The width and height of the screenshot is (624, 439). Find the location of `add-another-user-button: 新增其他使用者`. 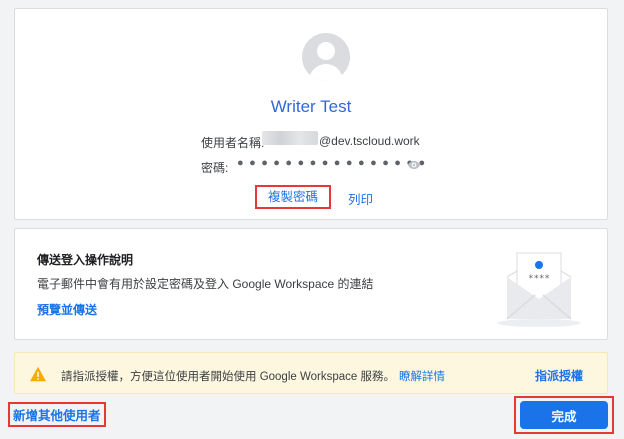

add-another-user-button: 新增其他使用者 is located at coordinates (57, 414).